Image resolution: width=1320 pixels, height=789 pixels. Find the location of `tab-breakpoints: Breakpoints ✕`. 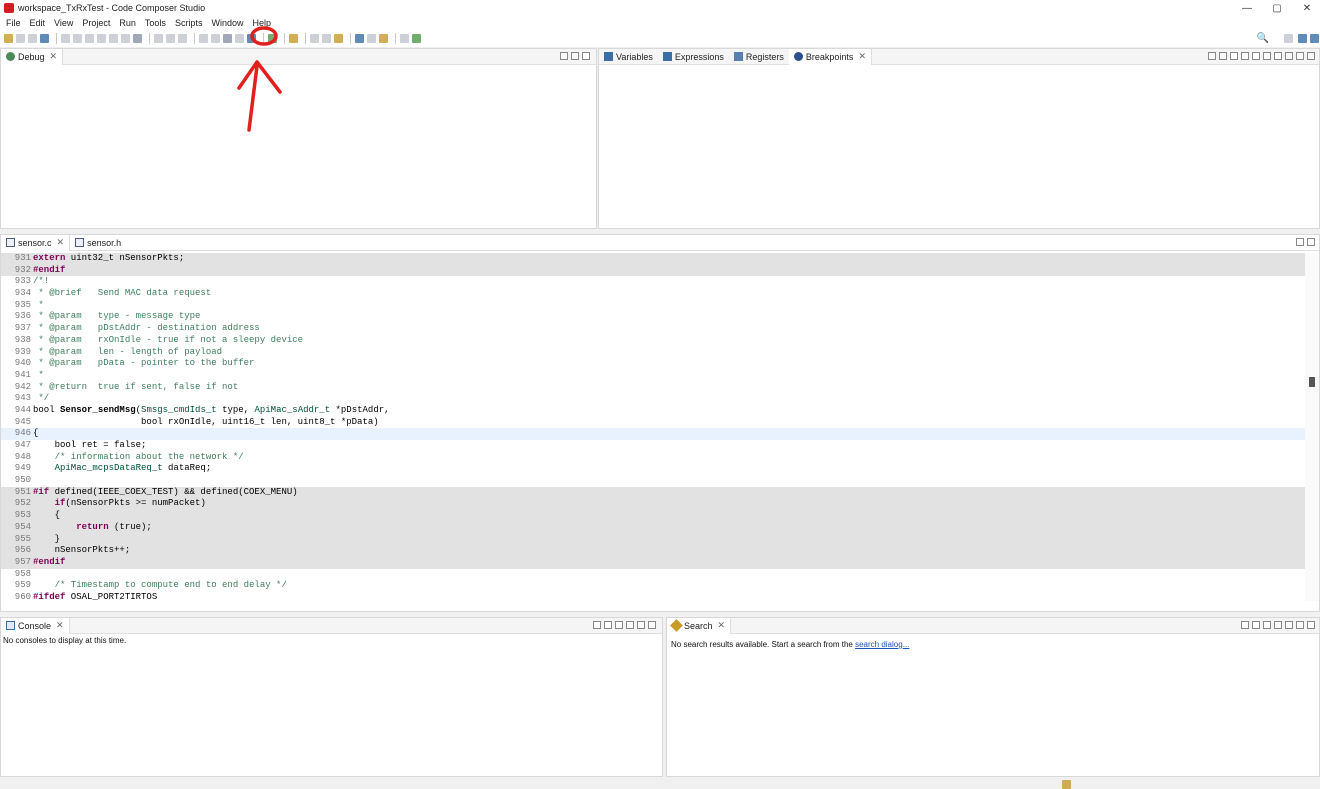

tab-breakpoints: Breakpoints ✕ is located at coordinates (830, 56).